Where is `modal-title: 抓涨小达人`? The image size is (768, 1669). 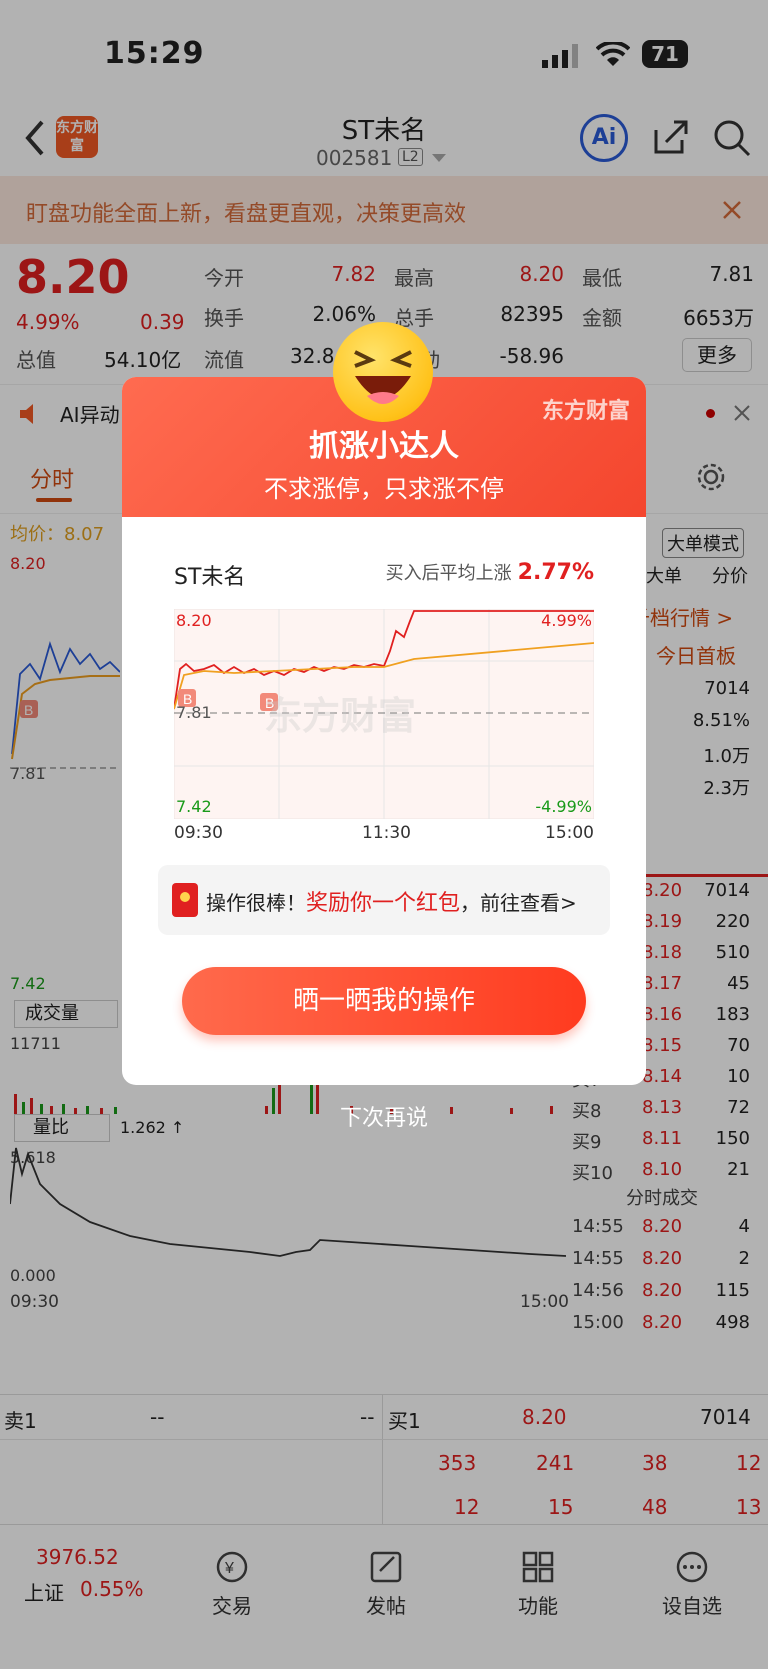 modal-title: 抓涨小达人 is located at coordinates (384, 446).